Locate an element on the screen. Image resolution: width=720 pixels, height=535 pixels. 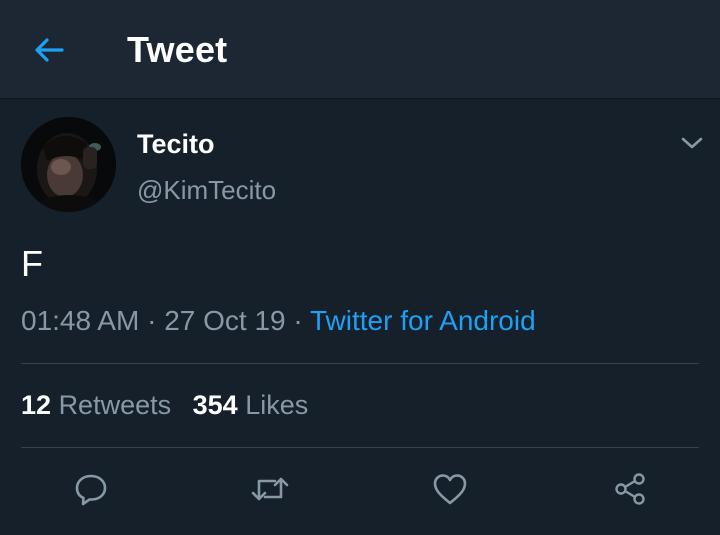
tweet-text: F is located at coordinates (32, 263).